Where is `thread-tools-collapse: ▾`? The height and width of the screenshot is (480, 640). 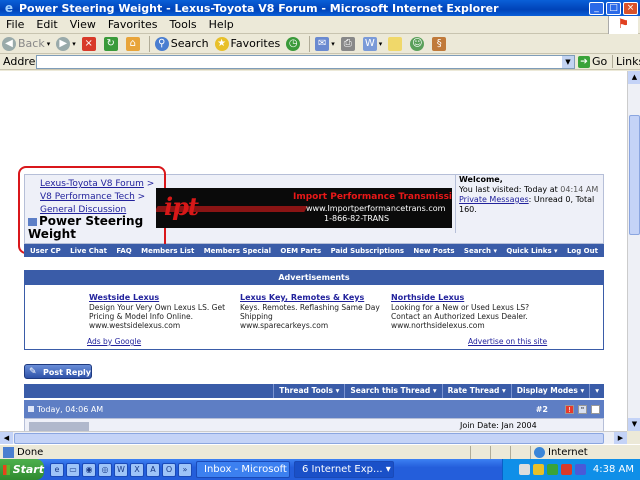
thread-tools-collapse: ▾ is located at coordinates (596, 391).